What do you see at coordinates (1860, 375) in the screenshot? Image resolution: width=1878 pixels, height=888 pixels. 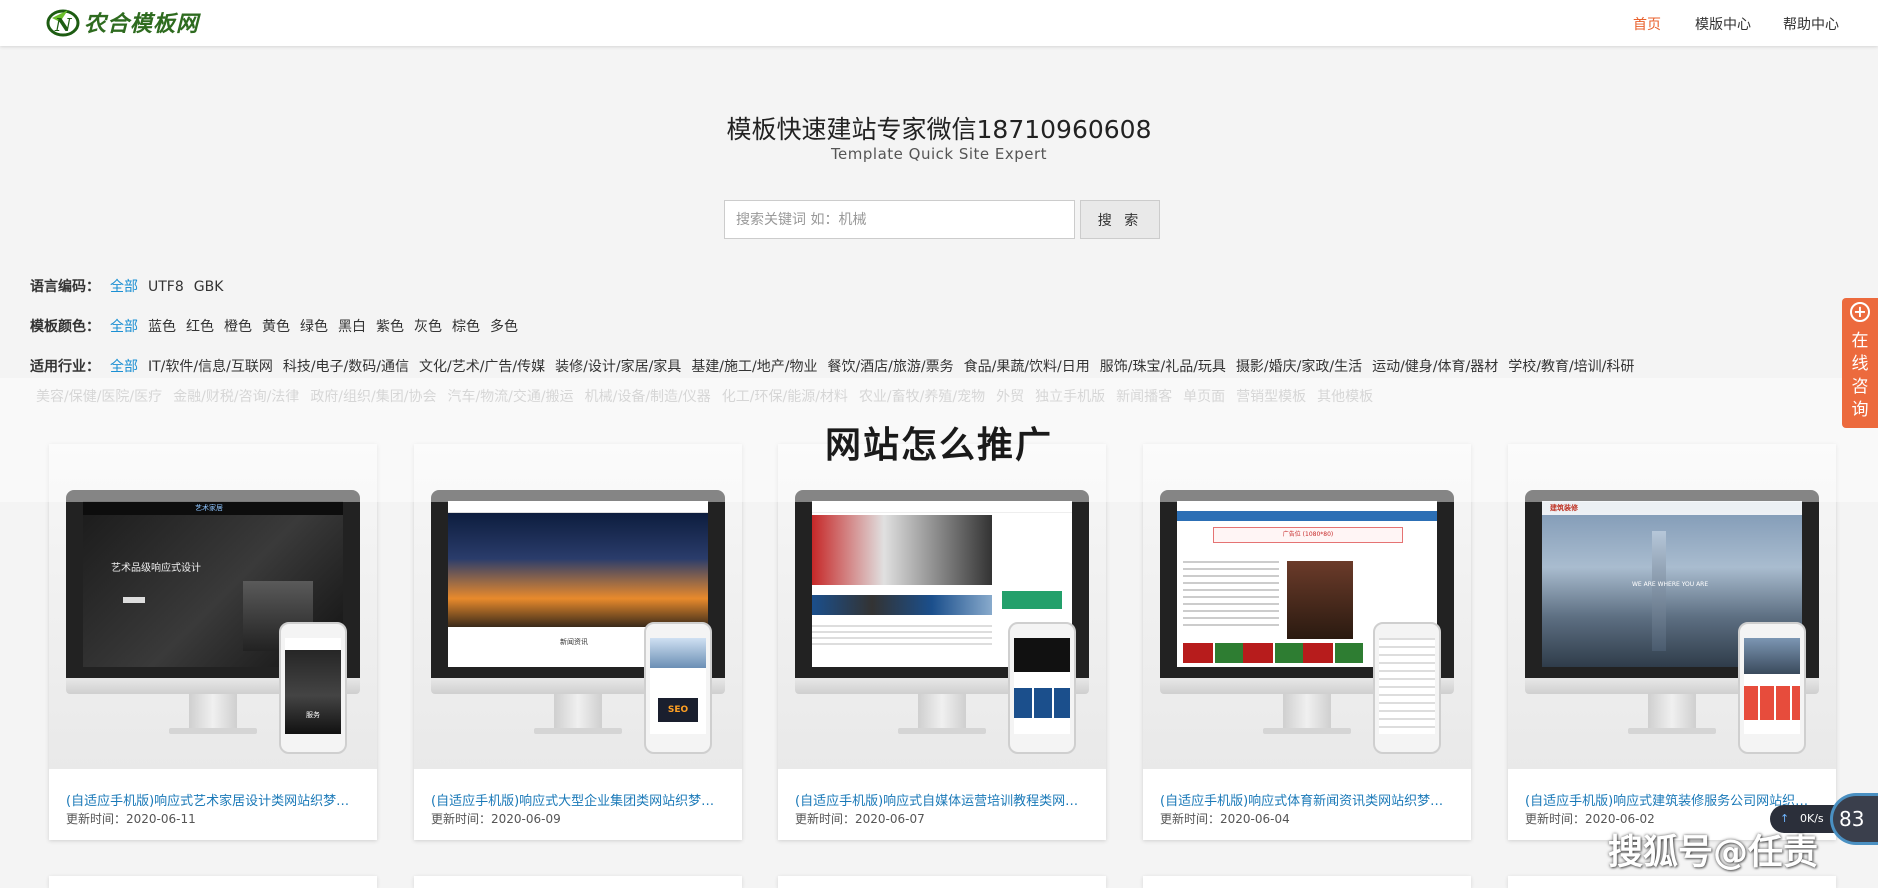 I see `consult-label: 在线咨询` at bounding box center [1860, 375].